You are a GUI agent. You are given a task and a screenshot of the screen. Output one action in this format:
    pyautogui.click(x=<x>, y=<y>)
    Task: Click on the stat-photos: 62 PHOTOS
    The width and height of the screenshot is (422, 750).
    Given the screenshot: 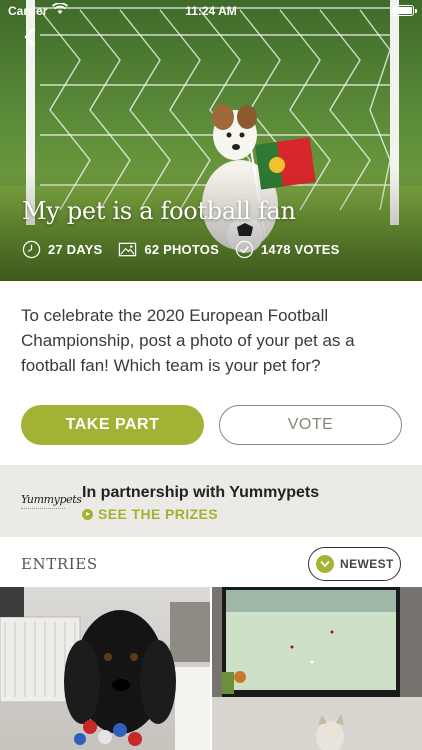 What is the action you would take?
    pyautogui.click(x=168, y=249)
    